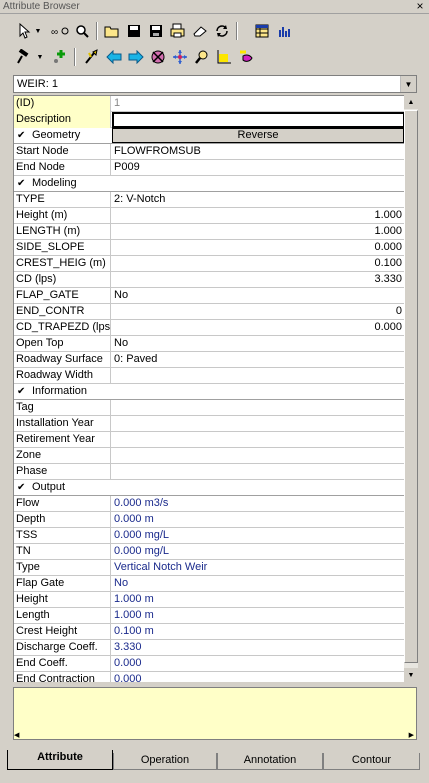 The height and width of the screenshot is (783, 429). What do you see at coordinates (258, 104) in the screenshot?
I see `property-value: 1` at bounding box center [258, 104].